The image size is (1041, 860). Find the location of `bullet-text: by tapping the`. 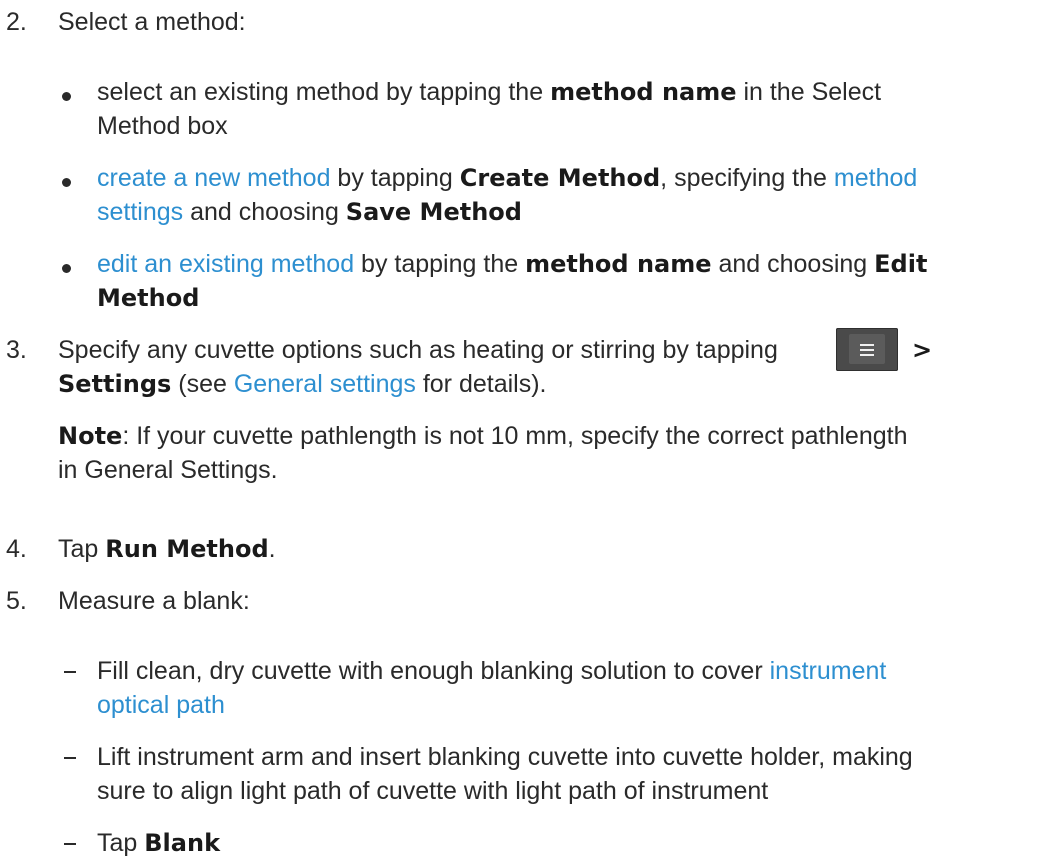

bullet-text: by tapping the is located at coordinates (440, 264).